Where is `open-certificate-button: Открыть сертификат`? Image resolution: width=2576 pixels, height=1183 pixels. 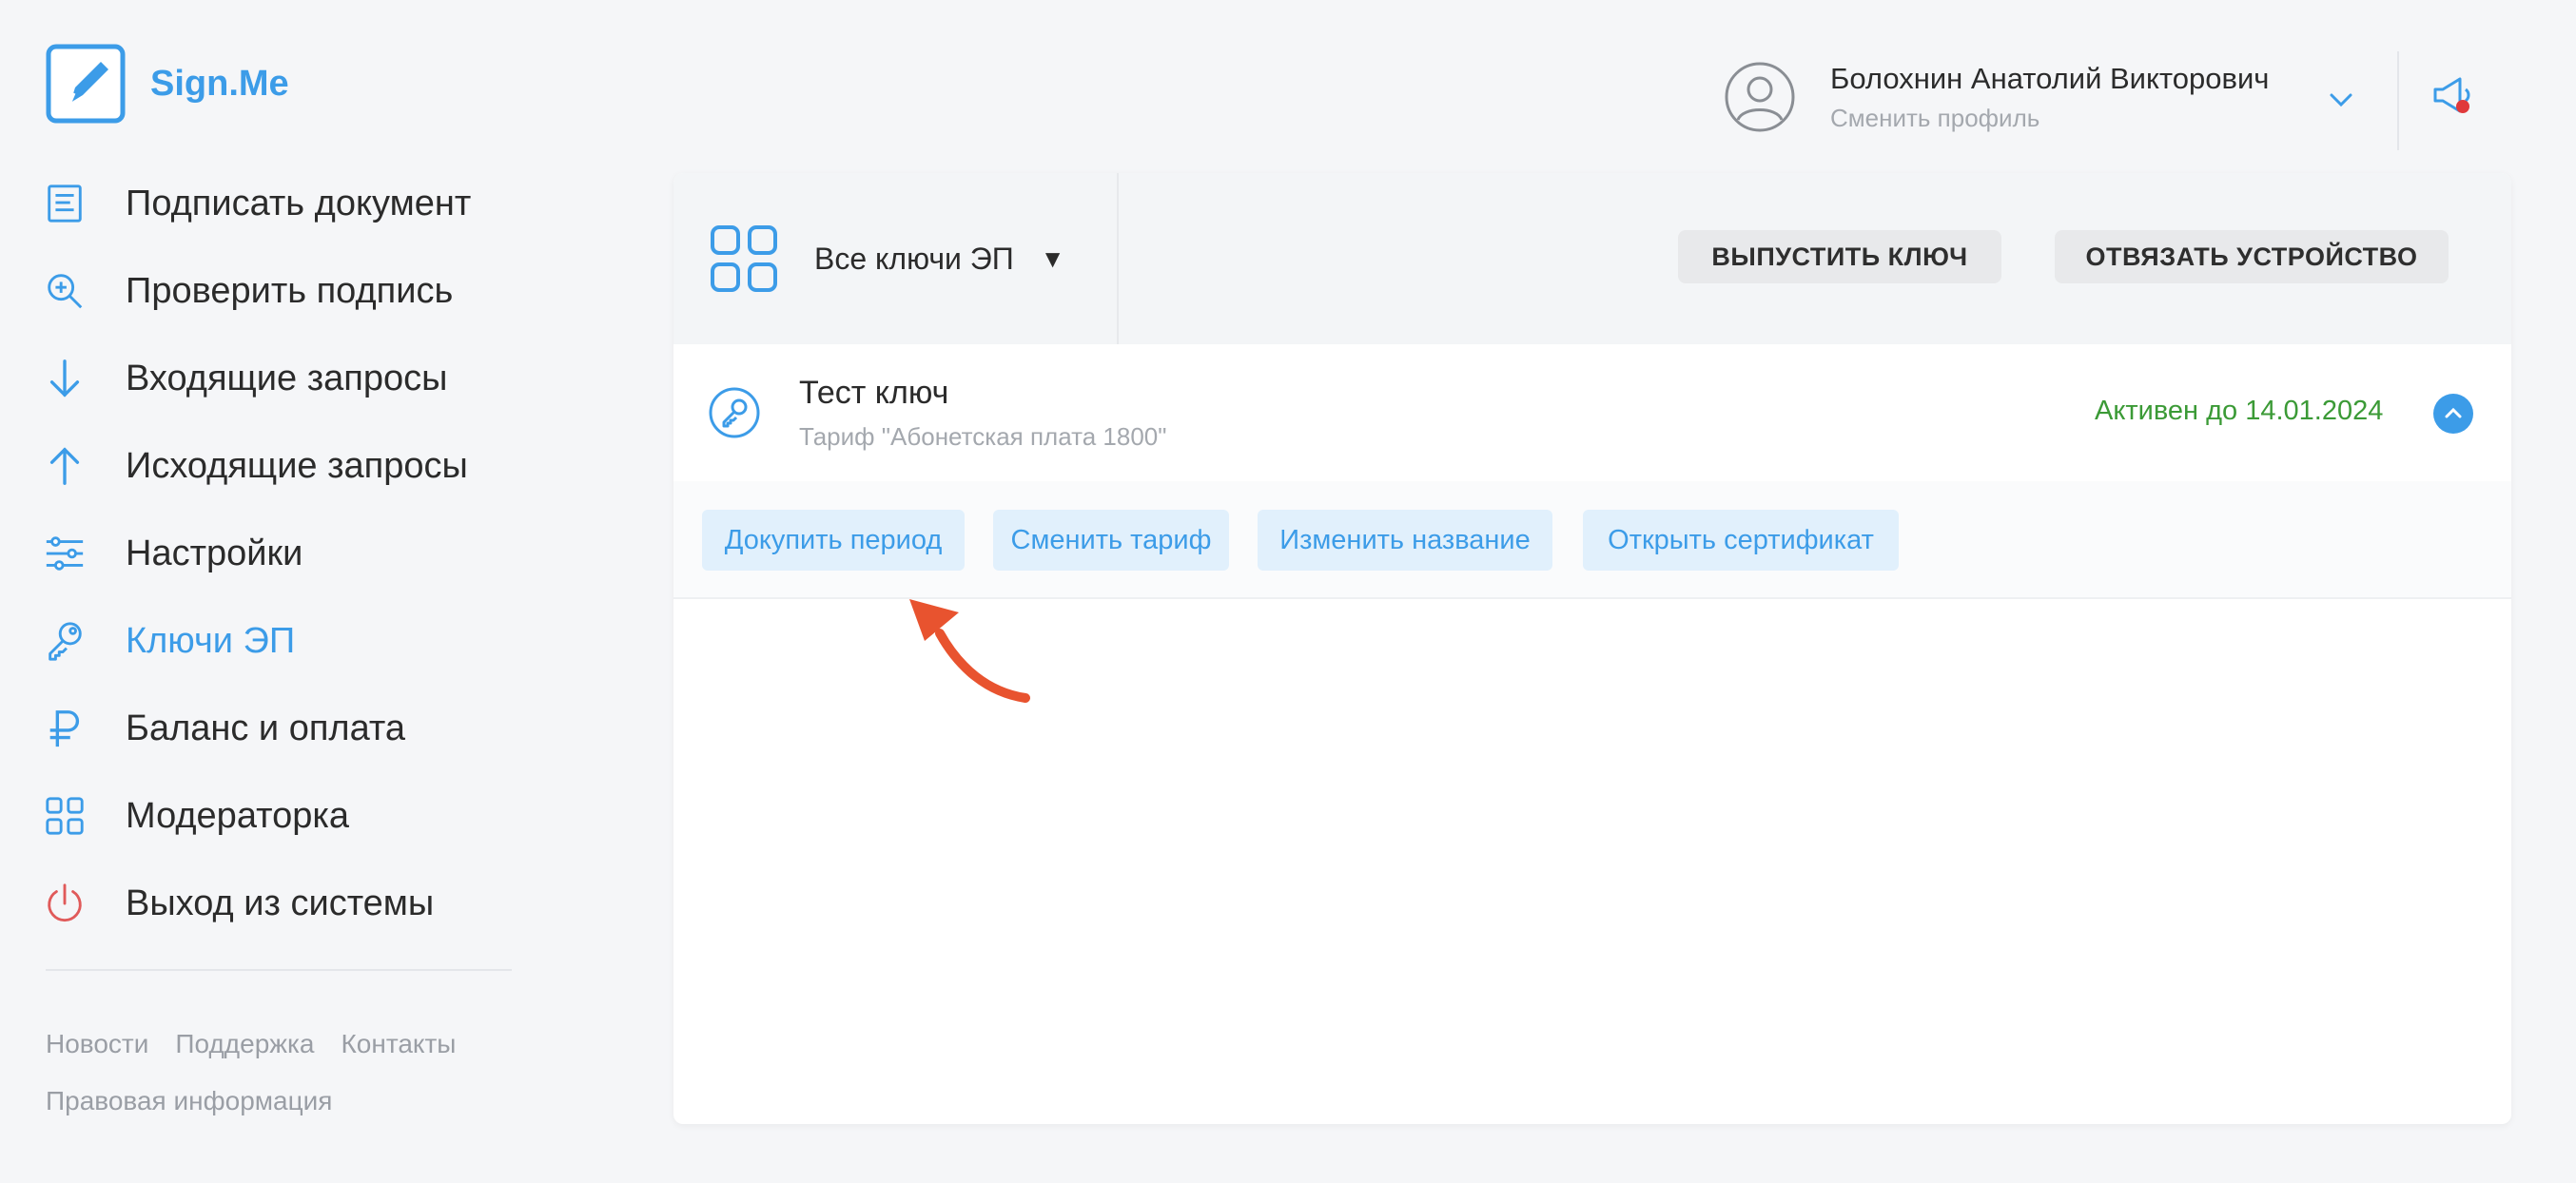 open-certificate-button: Открыть сертификат is located at coordinates (1741, 540).